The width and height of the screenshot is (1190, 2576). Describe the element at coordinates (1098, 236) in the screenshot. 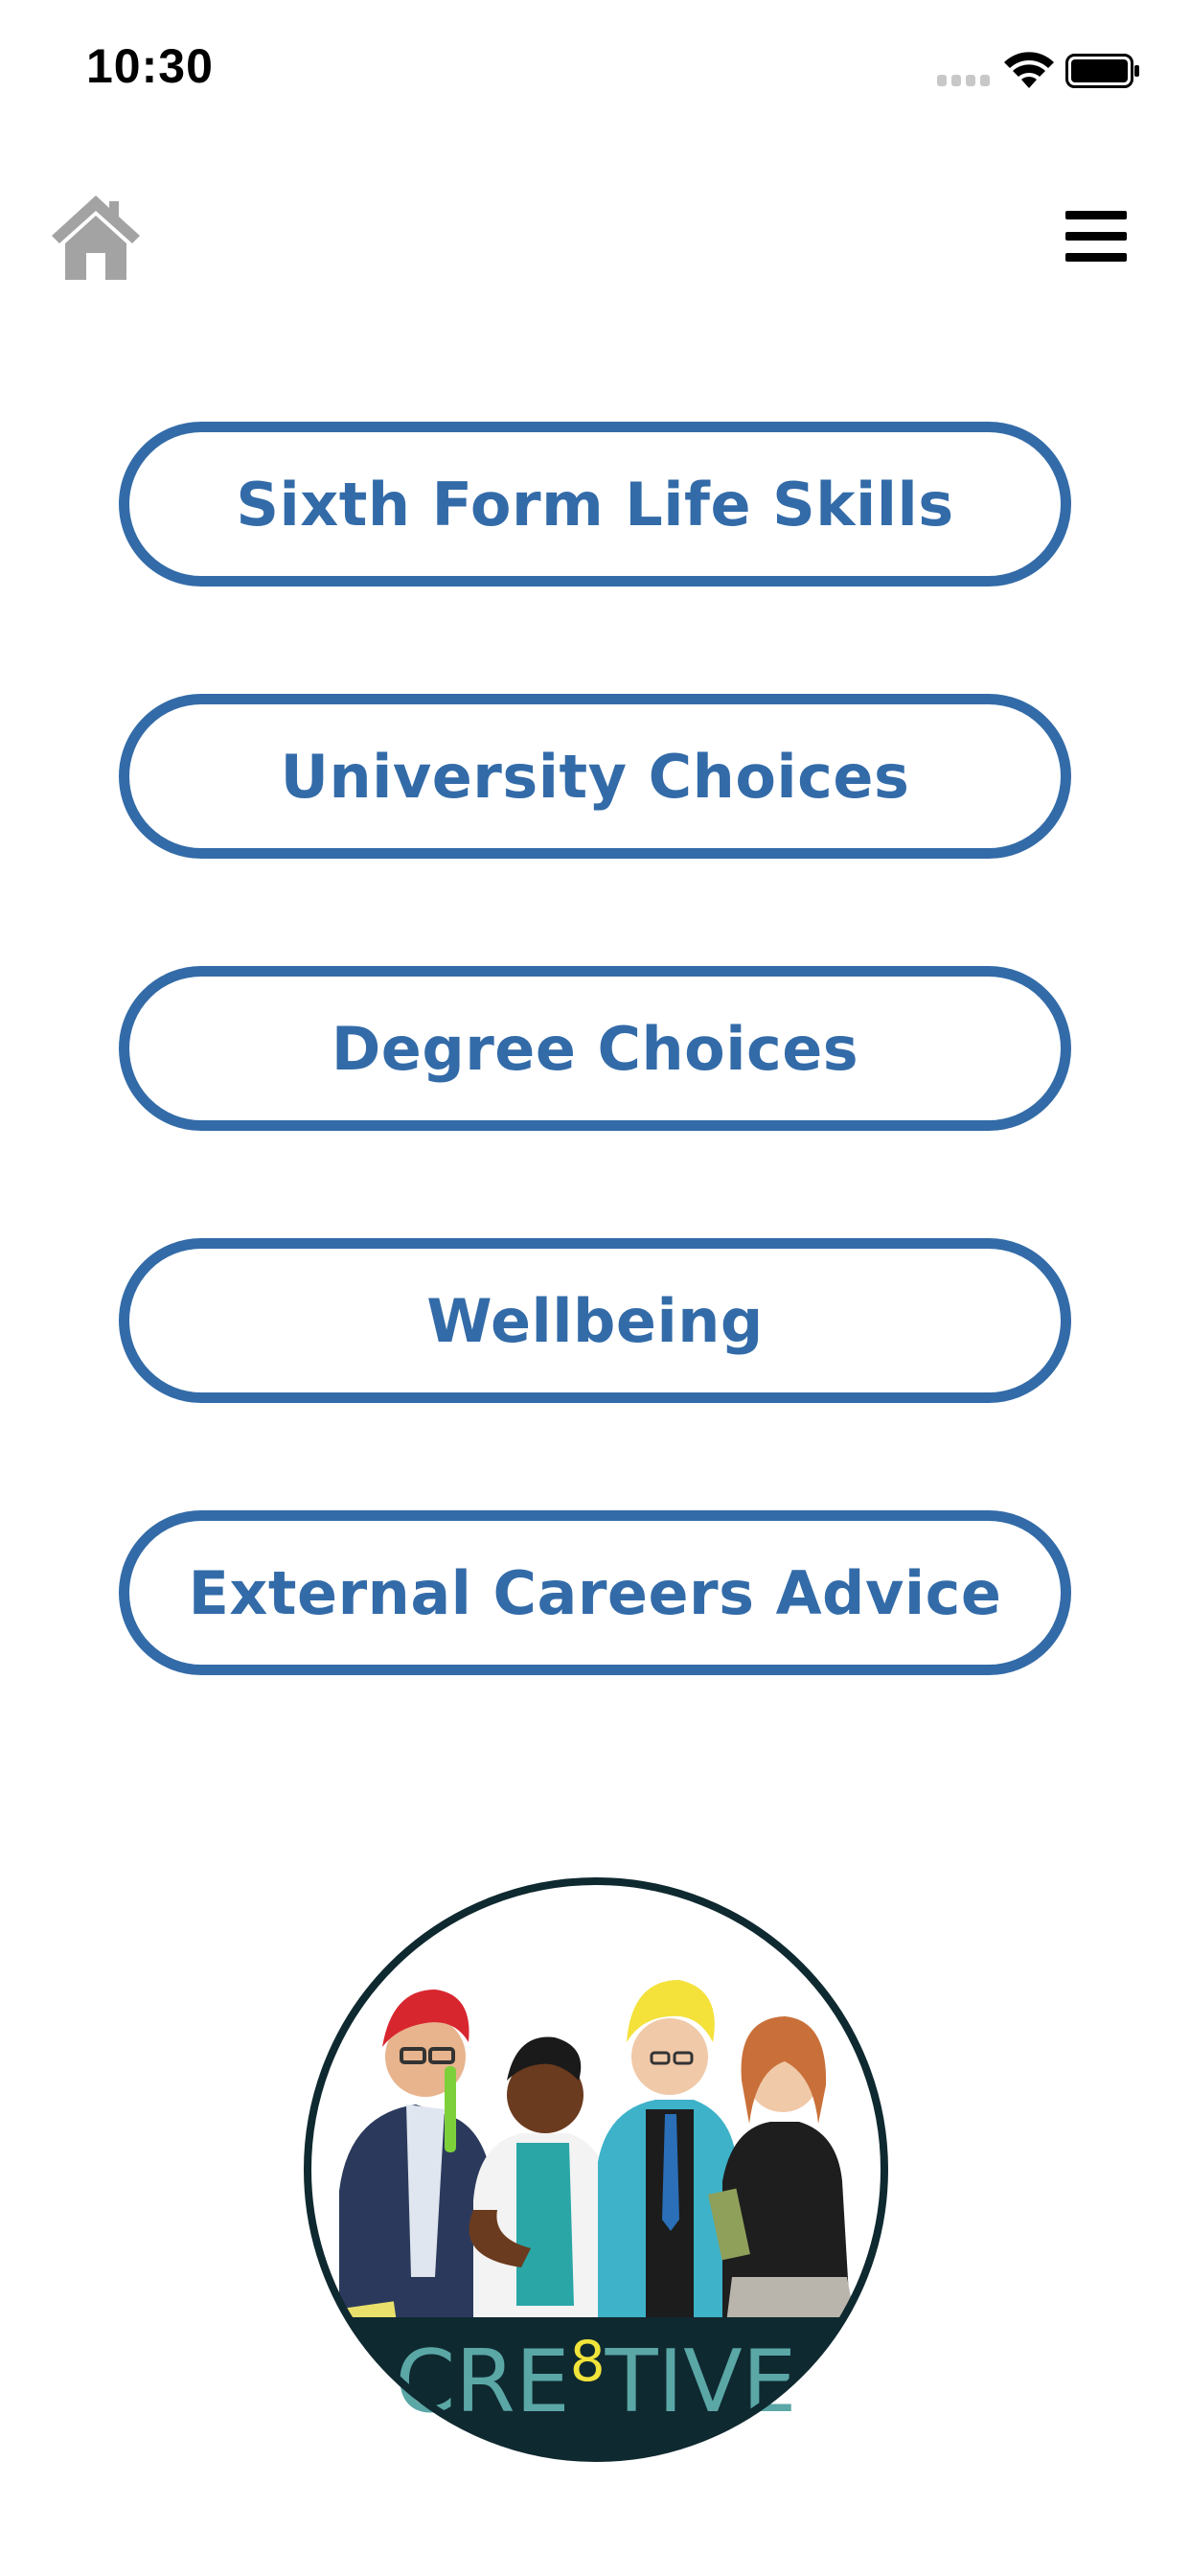

I see `hamburger-menu-button` at that location.